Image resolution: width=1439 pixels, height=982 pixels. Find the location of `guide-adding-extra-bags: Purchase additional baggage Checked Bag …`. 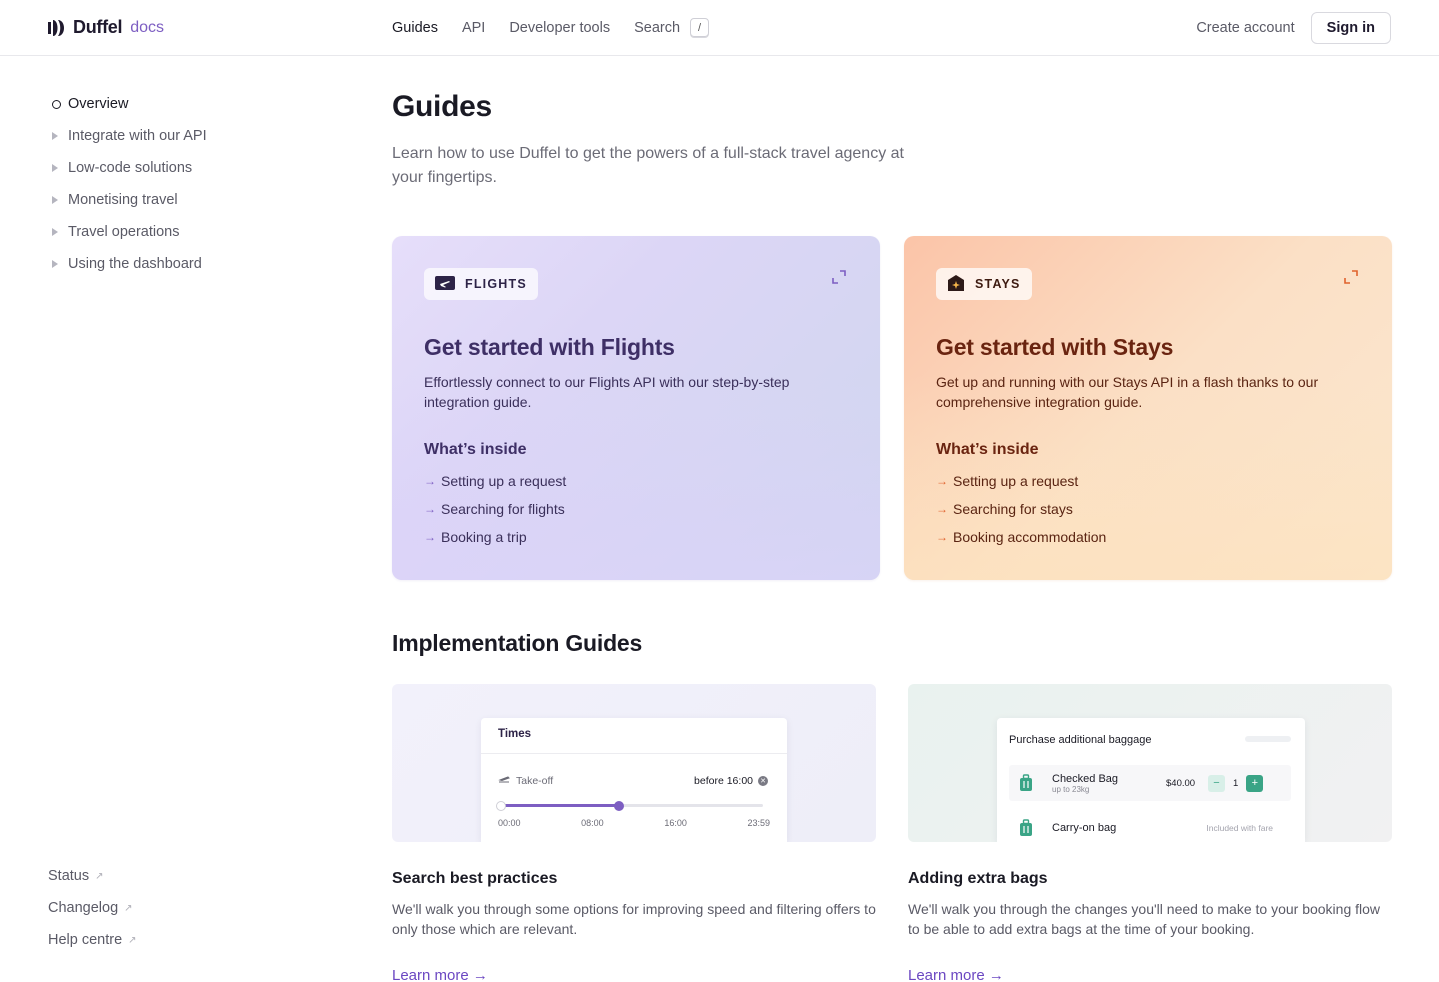

guide-adding-extra-bags: Purchase additional baggage Checked Bag … is located at coordinates (1150, 833).